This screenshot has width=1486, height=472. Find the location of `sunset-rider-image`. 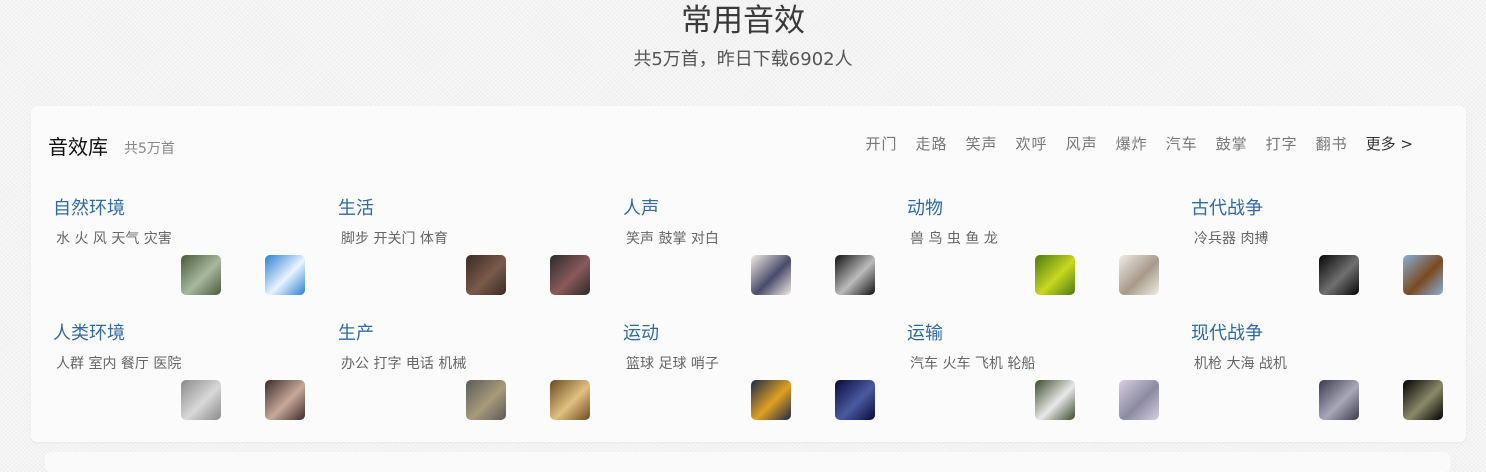

sunset-rider-image is located at coordinates (771, 400).